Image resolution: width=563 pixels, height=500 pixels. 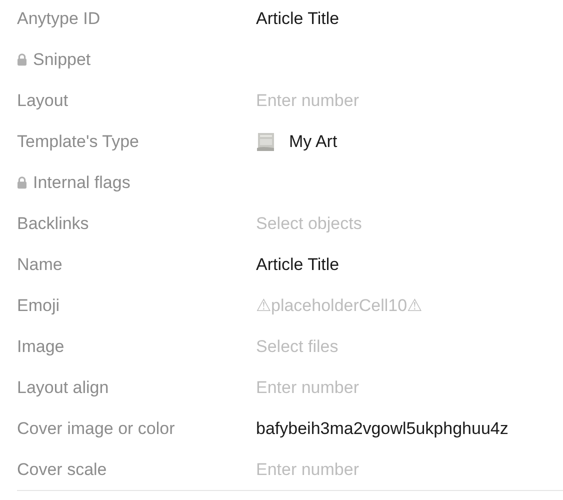 I want to click on relation-label: Anytype ID, so click(x=58, y=18).